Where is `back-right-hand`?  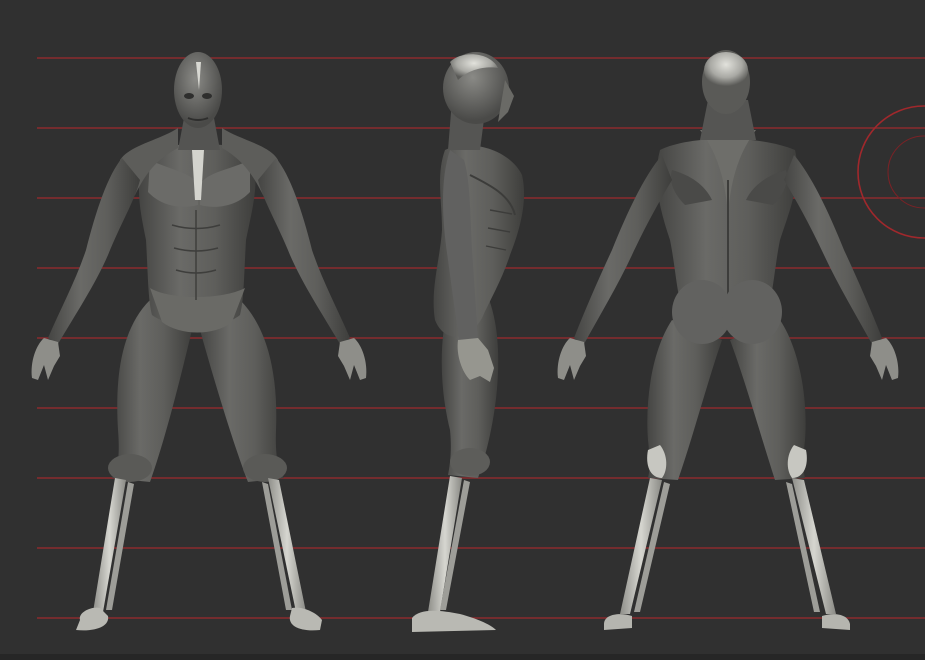
back-right-hand is located at coordinates (884, 359).